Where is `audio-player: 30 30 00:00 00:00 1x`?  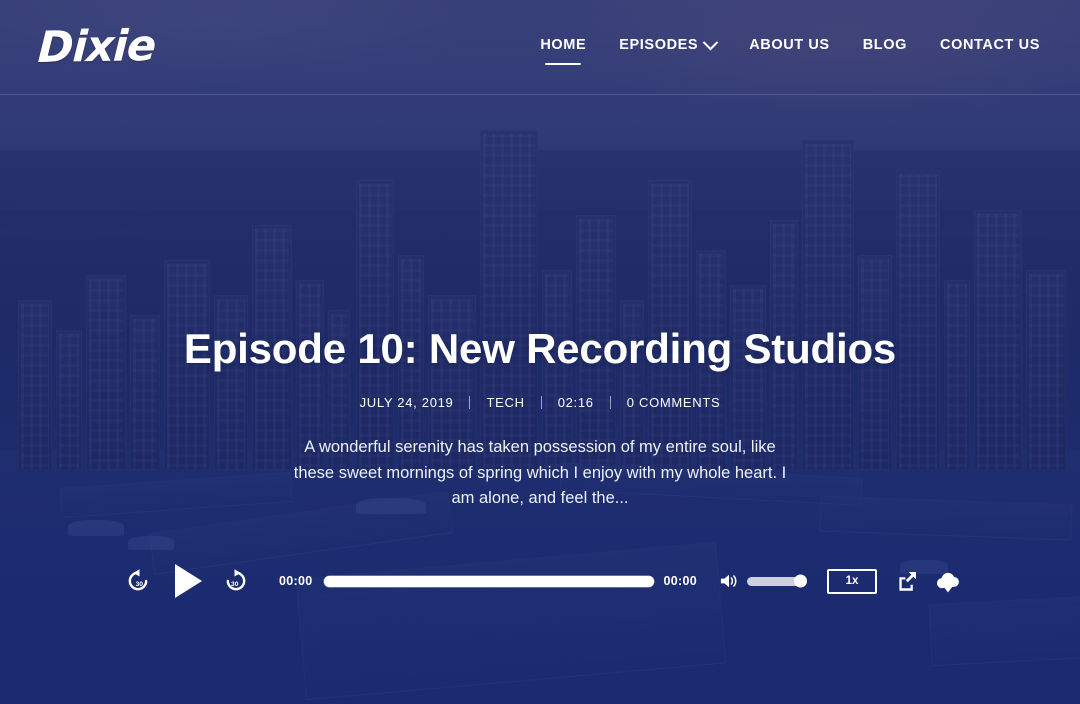
audio-player: 30 30 00:00 00:00 1x is located at coordinates (542, 581).